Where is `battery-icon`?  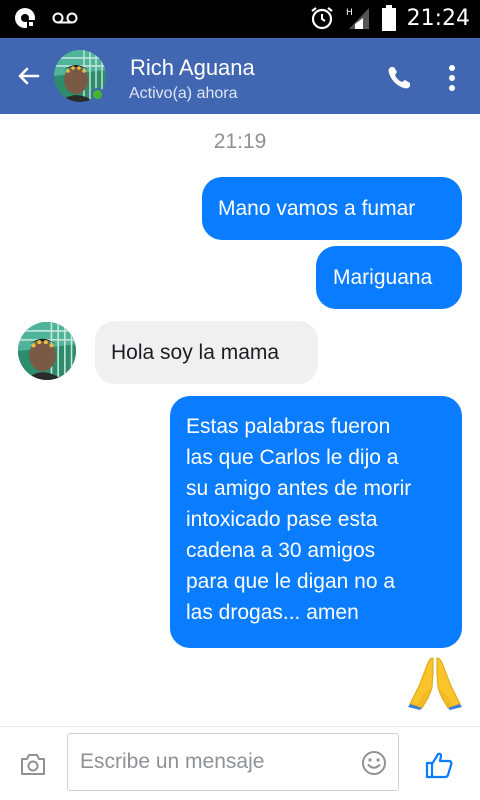
battery-icon is located at coordinates (388, 18).